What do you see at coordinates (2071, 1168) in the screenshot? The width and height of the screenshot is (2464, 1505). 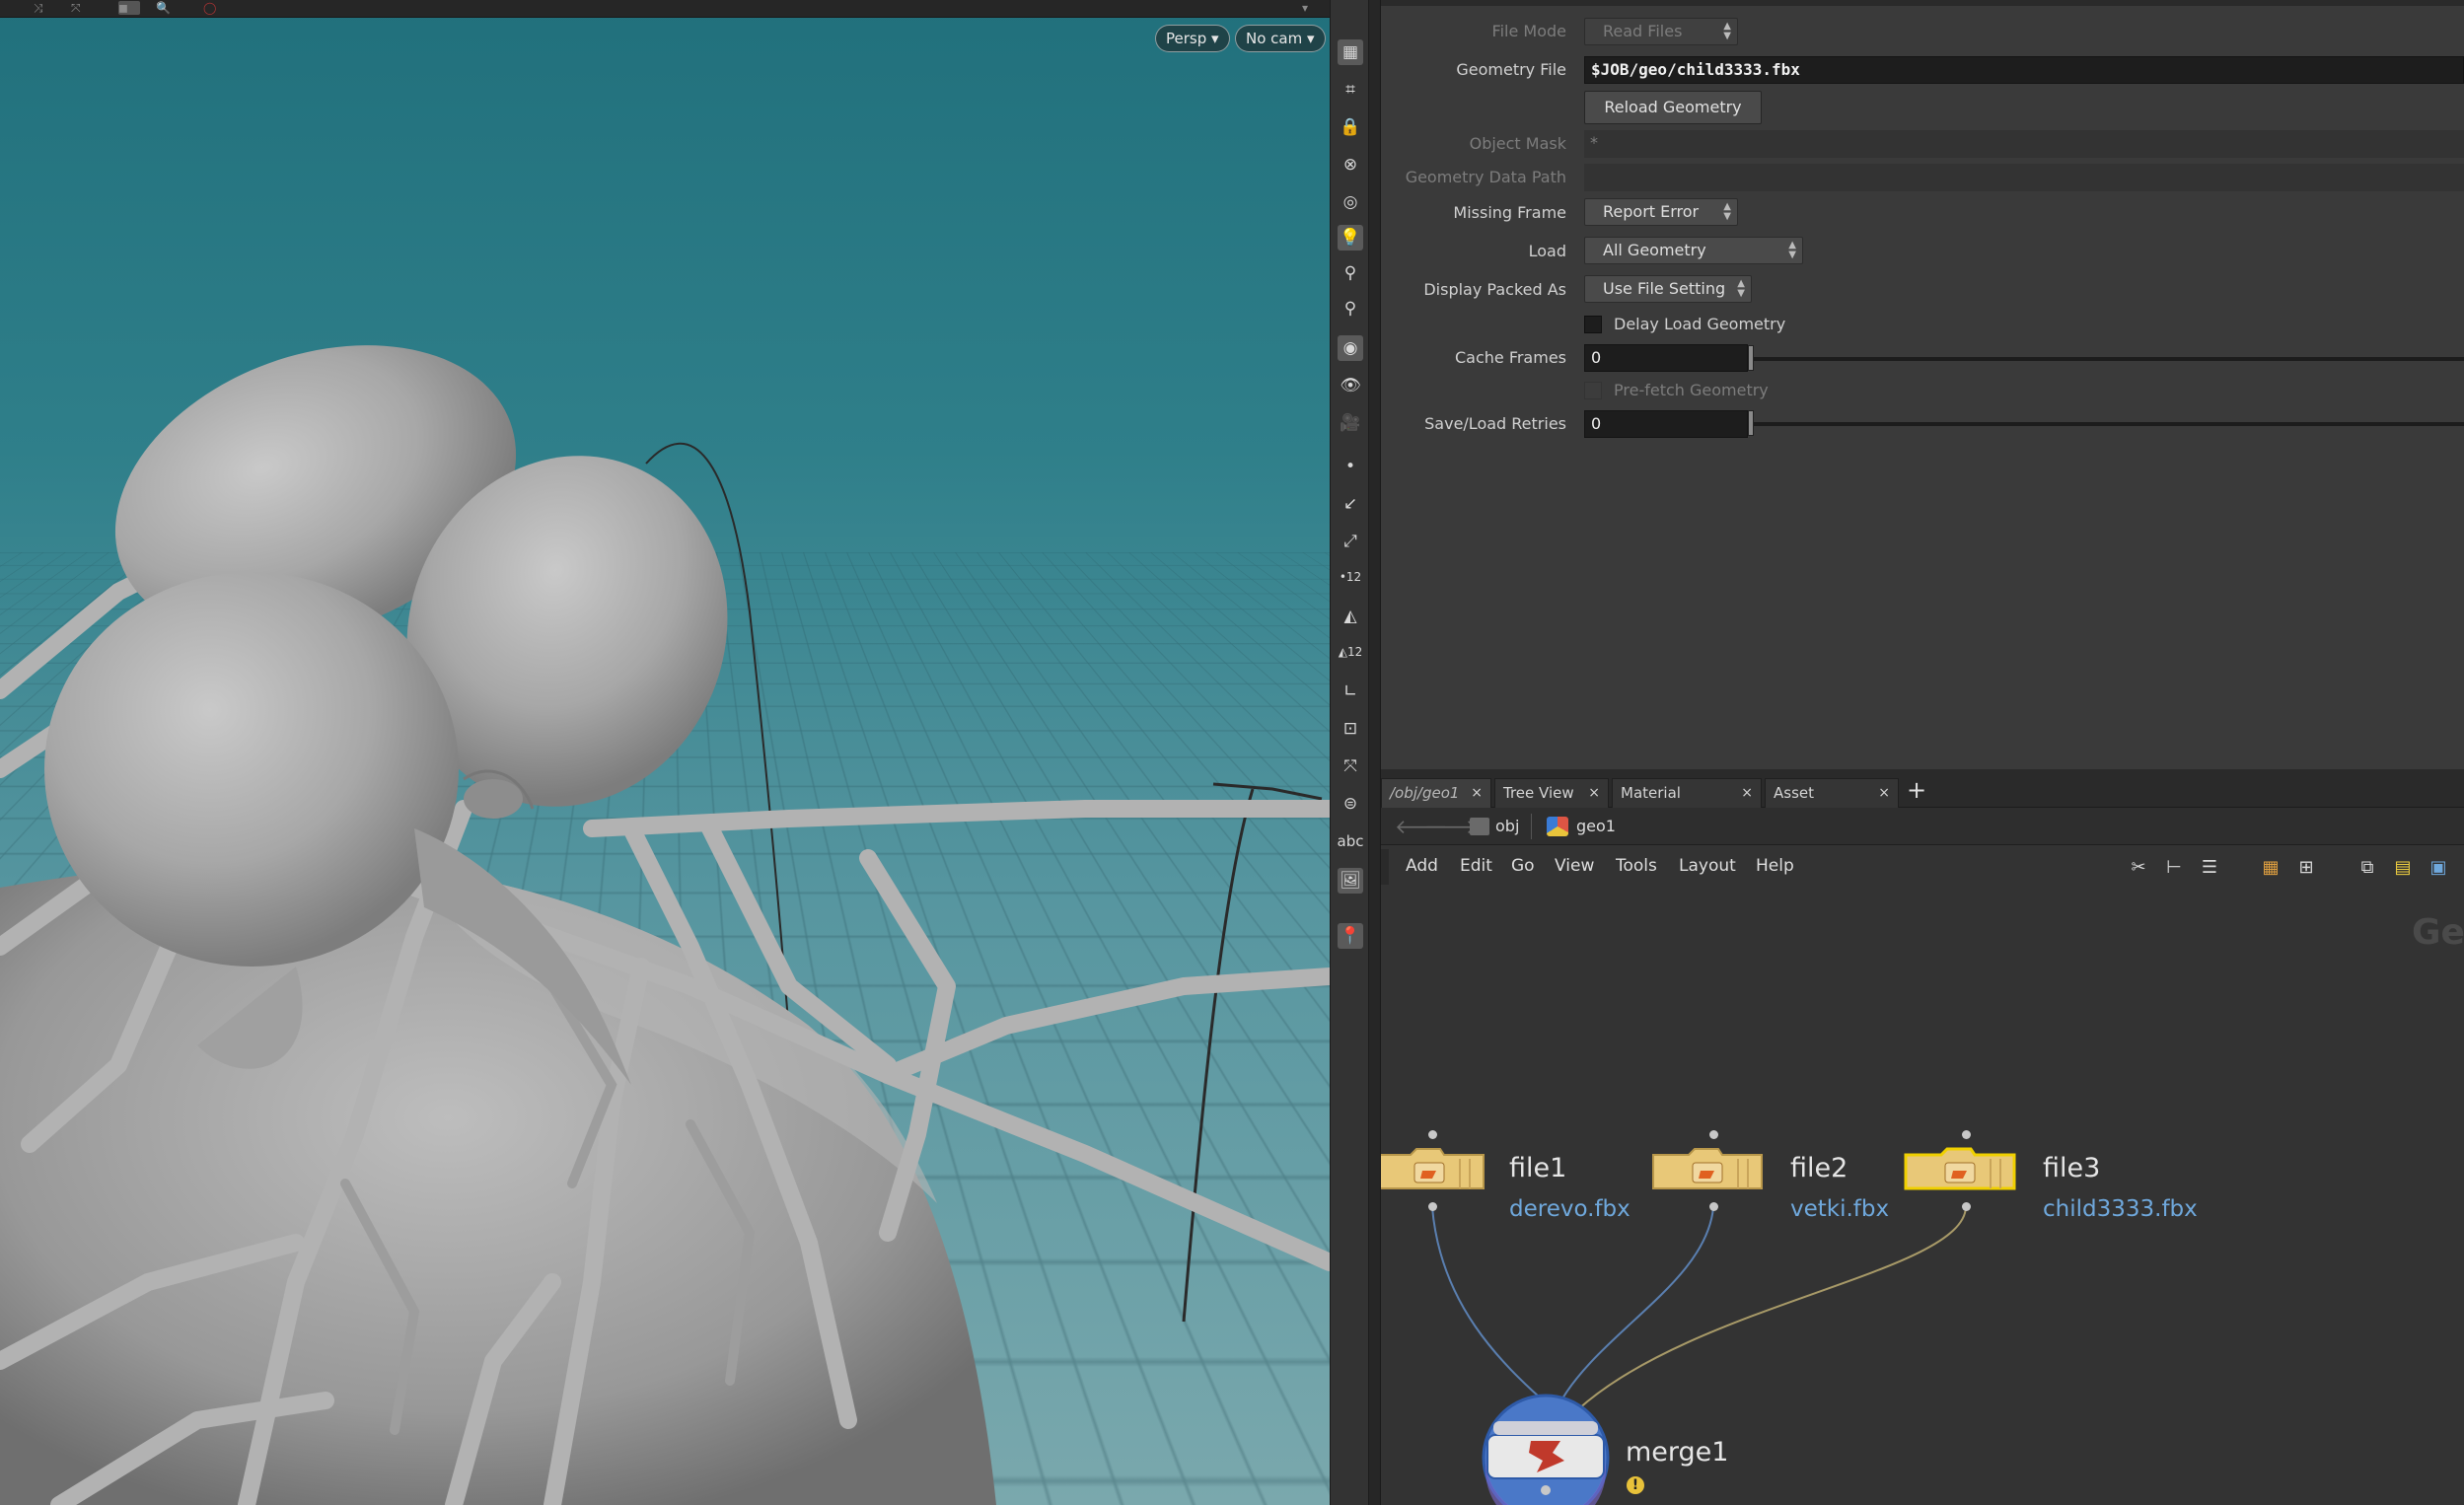 I see `node-name: file3` at bounding box center [2071, 1168].